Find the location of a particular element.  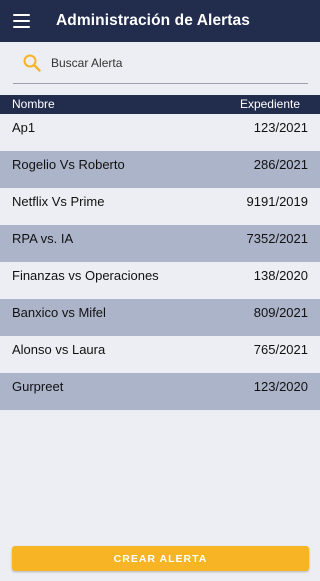

table-row: Gurpreet 123/2020 is located at coordinates (160, 391).